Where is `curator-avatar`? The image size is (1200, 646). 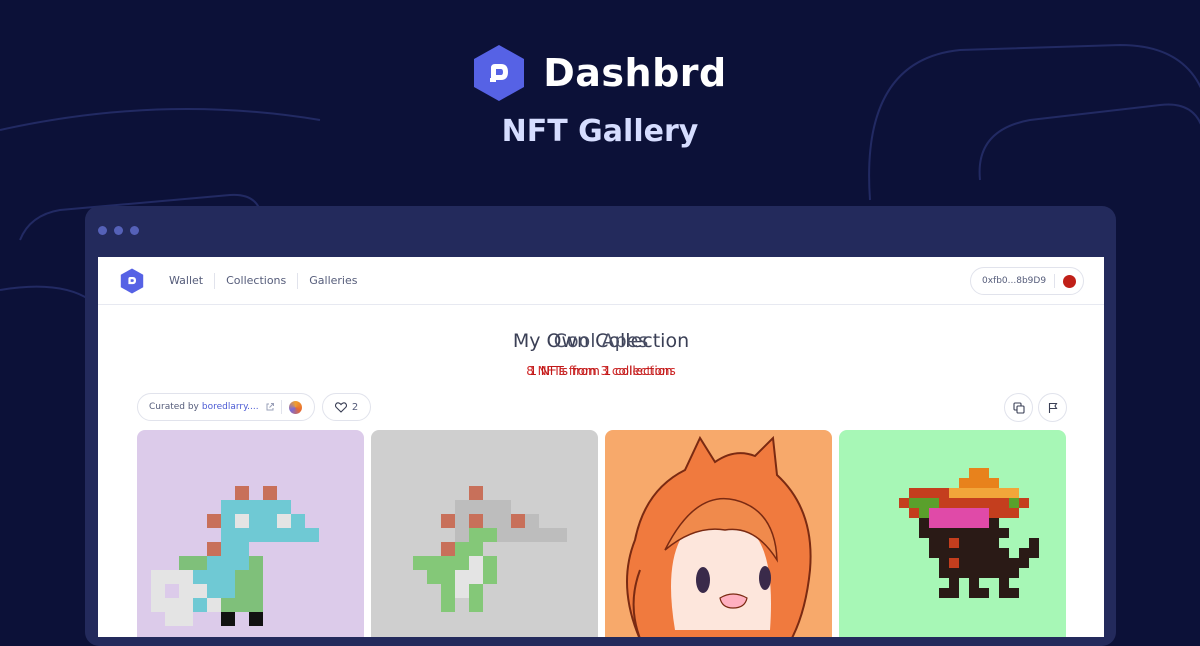
curator-avatar is located at coordinates (295, 407).